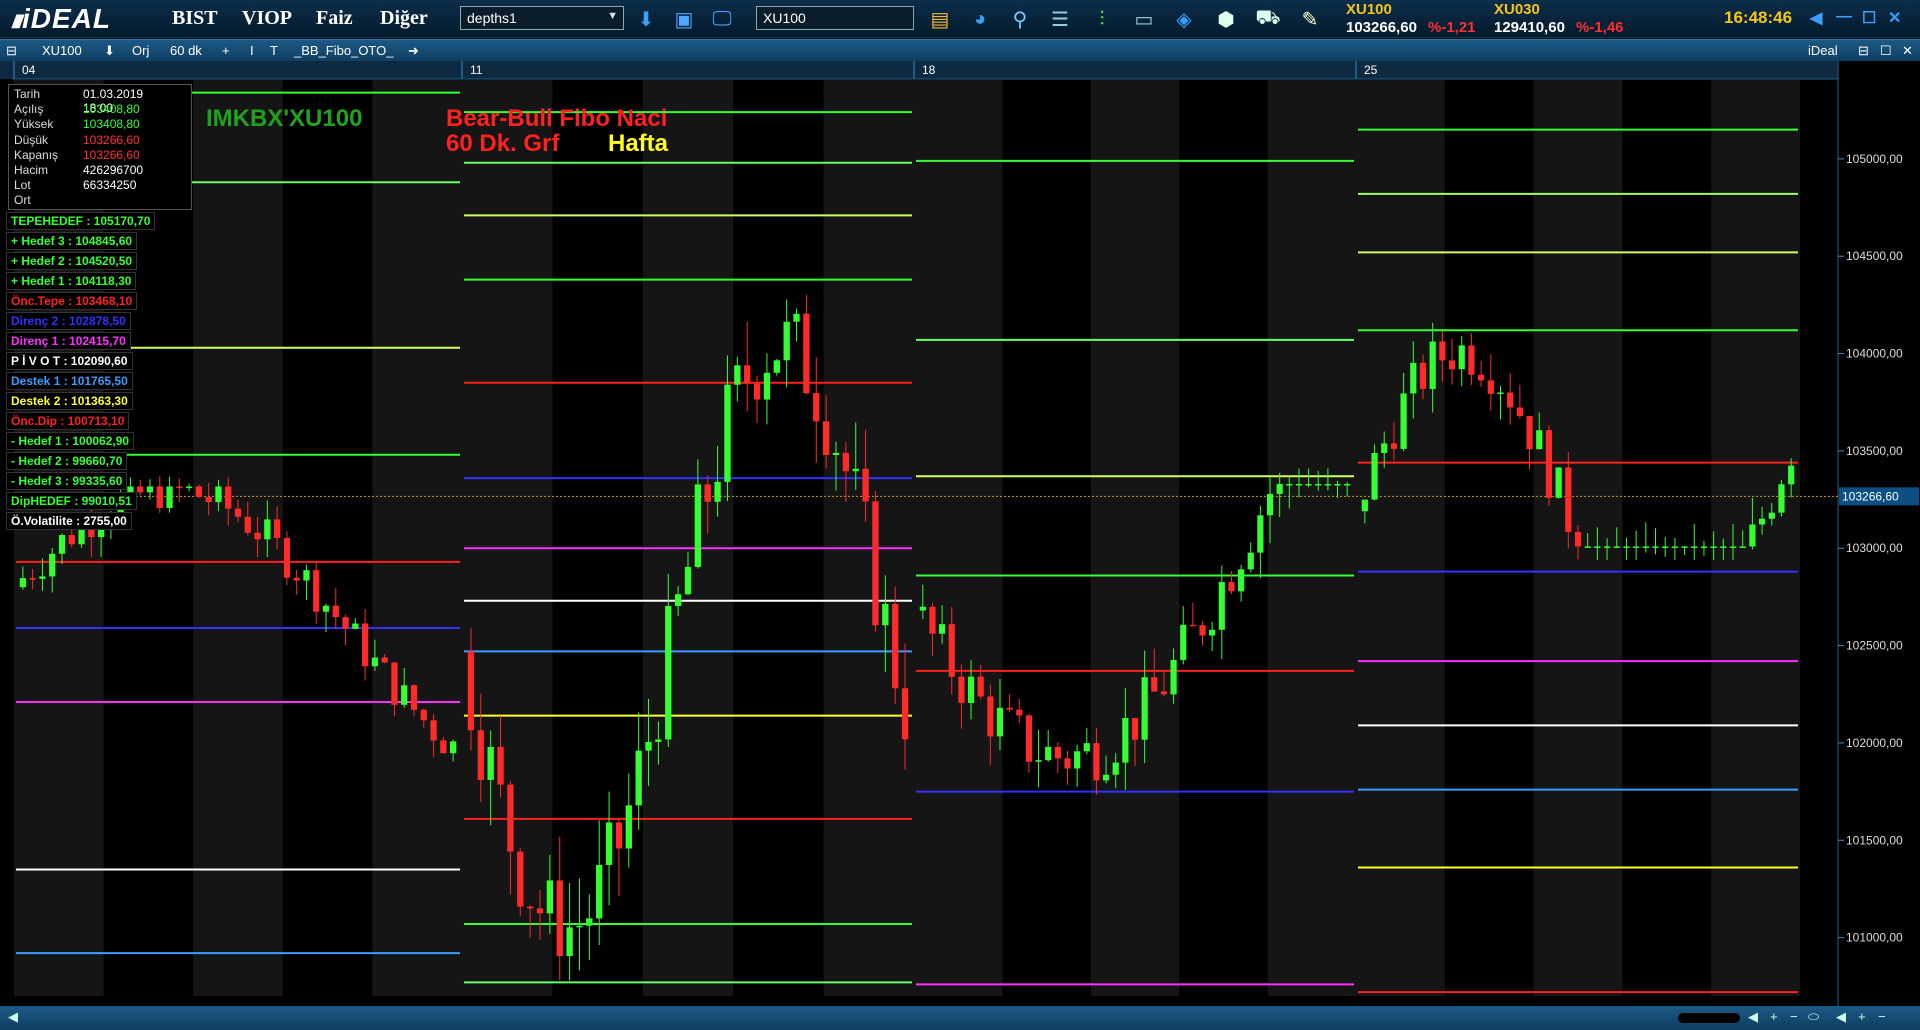 This screenshot has height=1030, width=1920. Describe the element at coordinates (1907, 51) in the screenshot. I see `chart-close-button: ✕` at that location.